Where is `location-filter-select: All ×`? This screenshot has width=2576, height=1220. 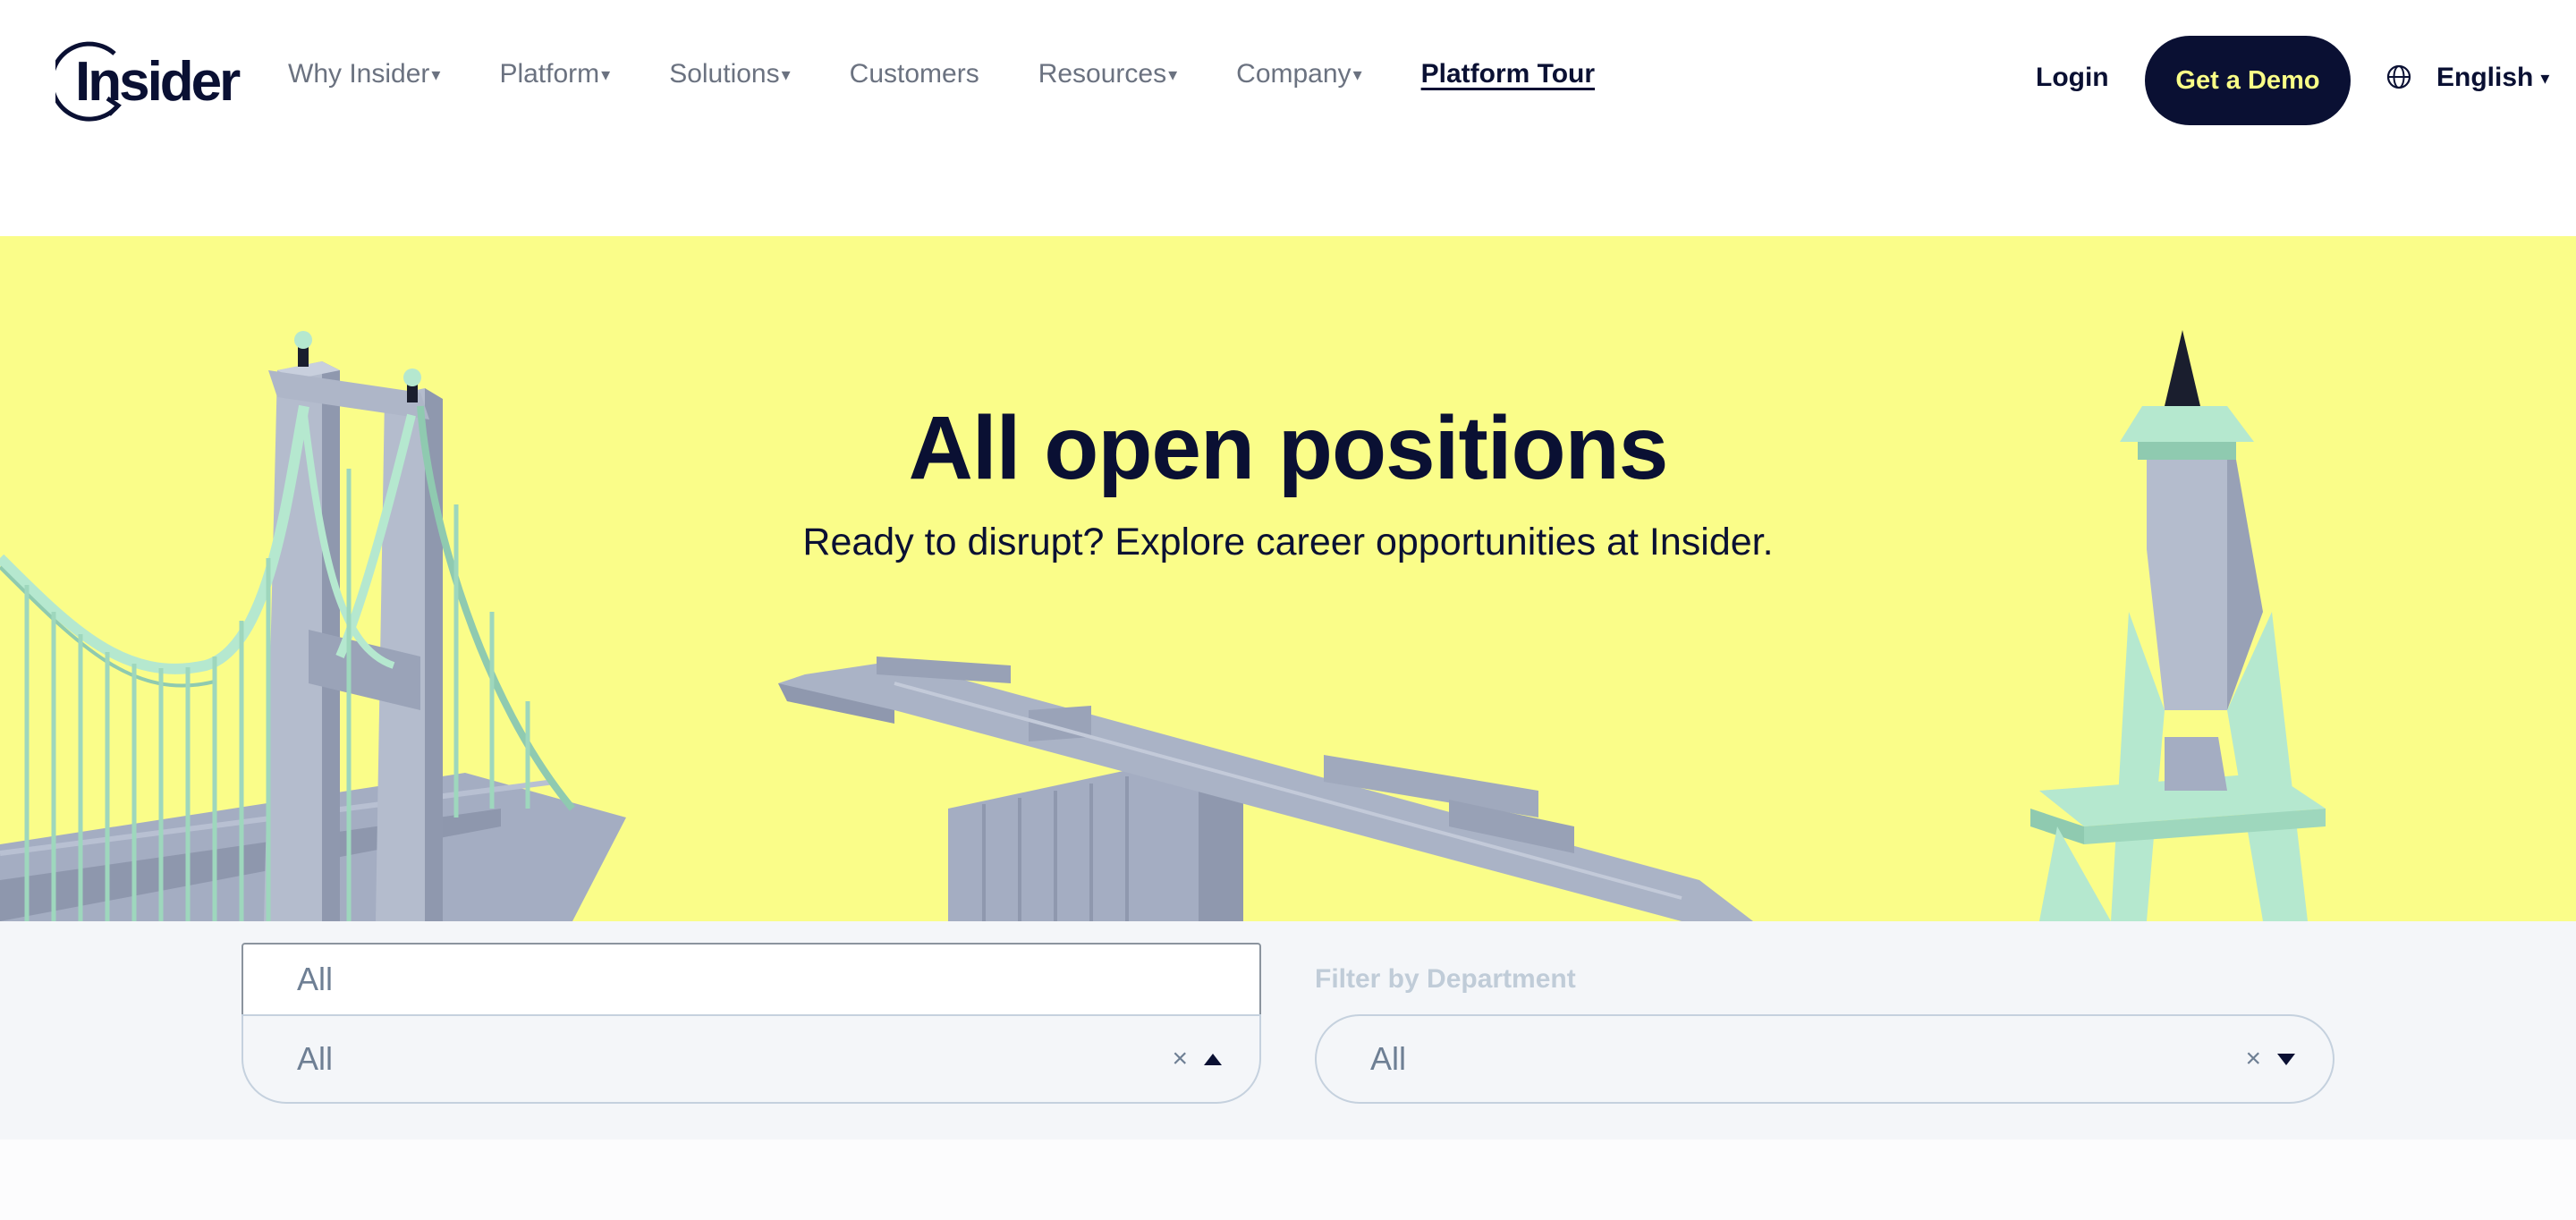
location-filter-select: All × is located at coordinates (751, 1059).